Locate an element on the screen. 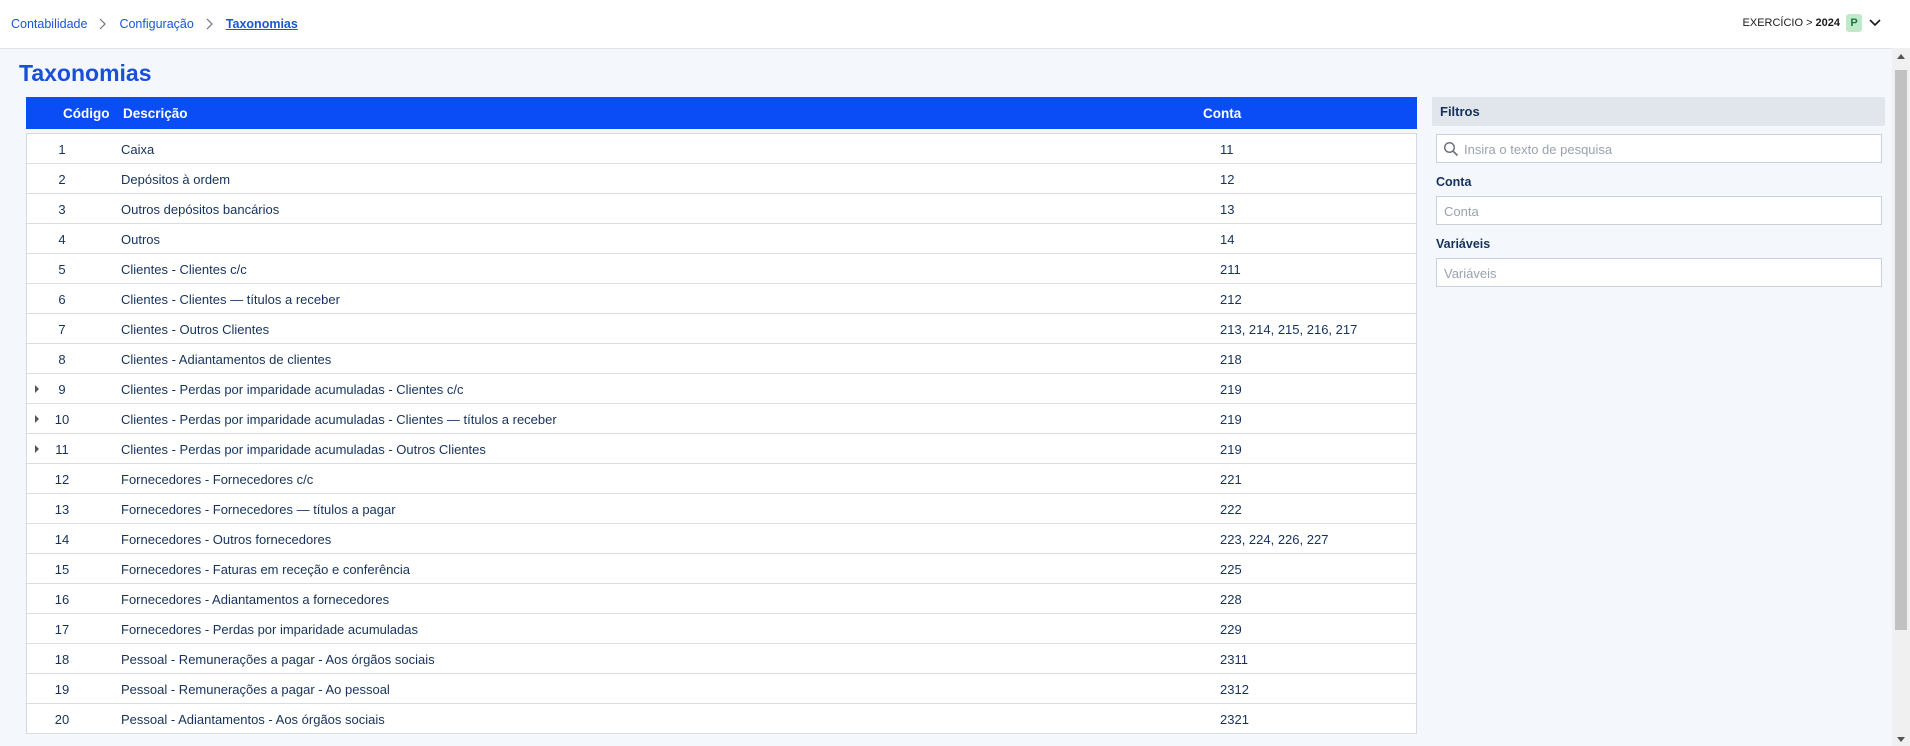  row-account: 2321 is located at coordinates (1234, 719).